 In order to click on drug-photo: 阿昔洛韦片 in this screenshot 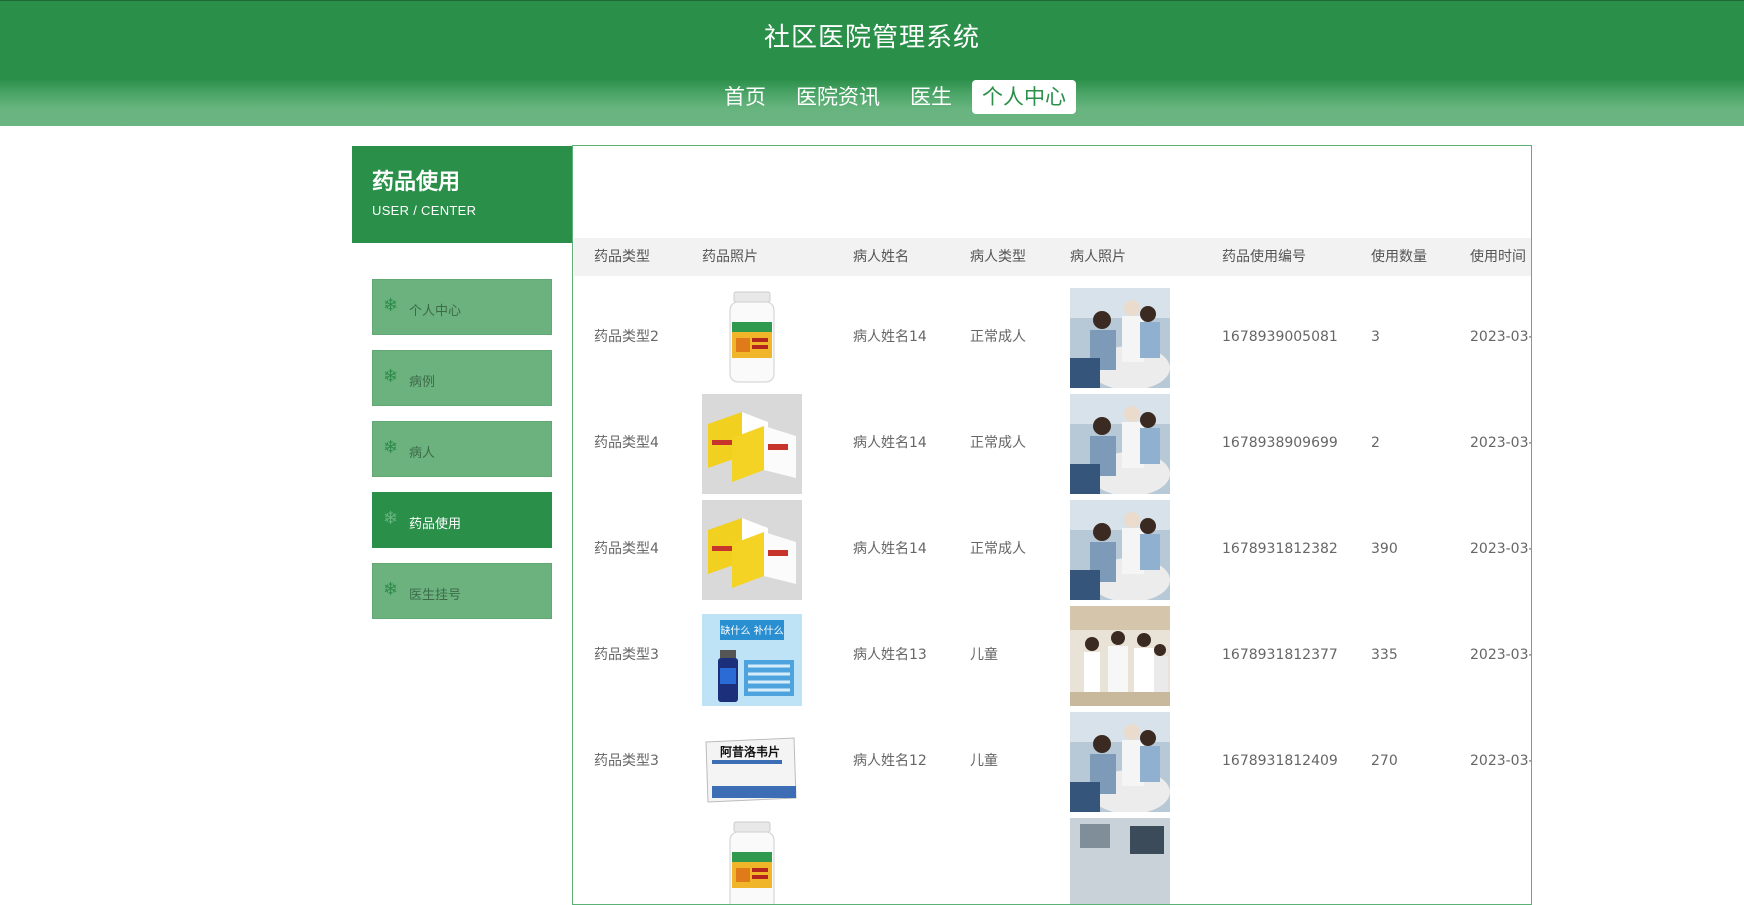, I will do `click(752, 762)`.